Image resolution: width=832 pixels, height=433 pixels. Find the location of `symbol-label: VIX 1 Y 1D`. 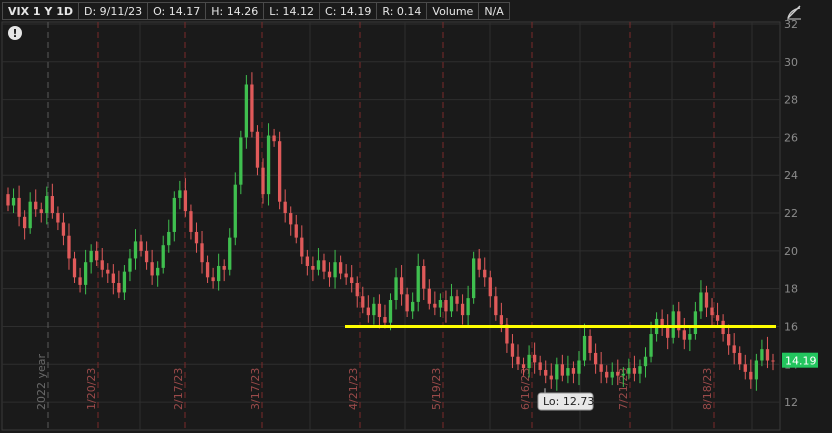

symbol-label: VIX 1 Y 1D is located at coordinates (40, 11).